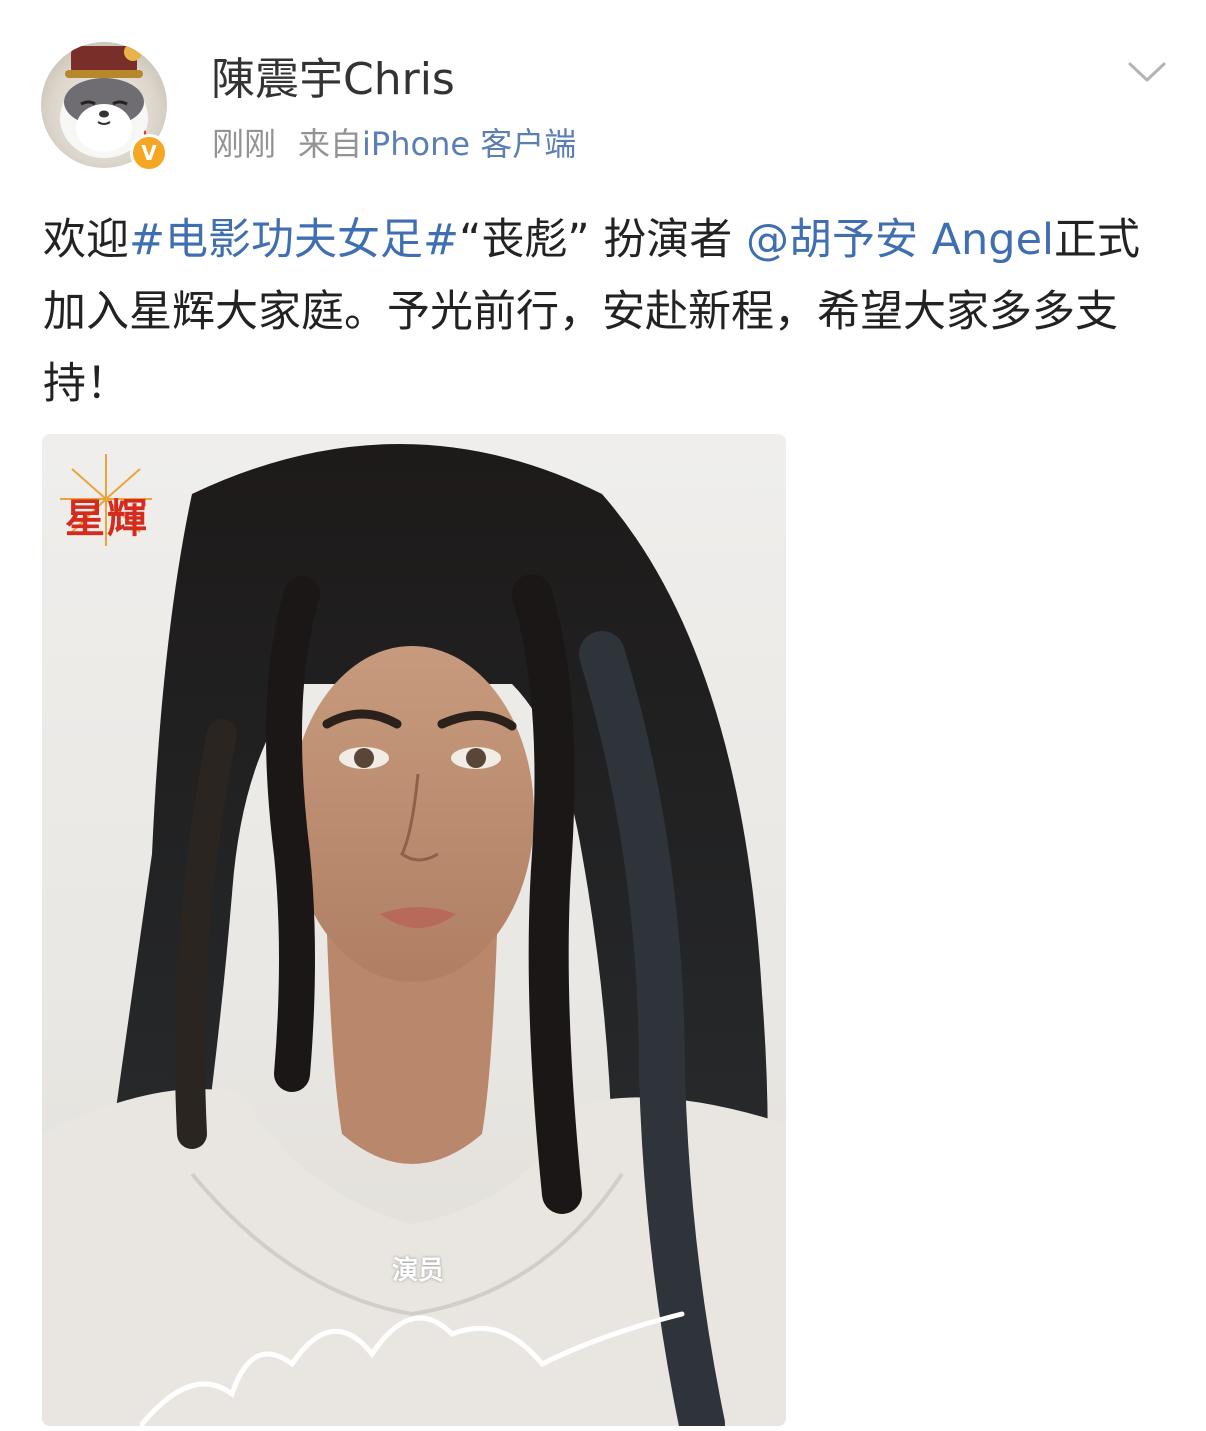  Describe the element at coordinates (149, 153) in the screenshot. I see `verified-badge-icon: V` at that location.